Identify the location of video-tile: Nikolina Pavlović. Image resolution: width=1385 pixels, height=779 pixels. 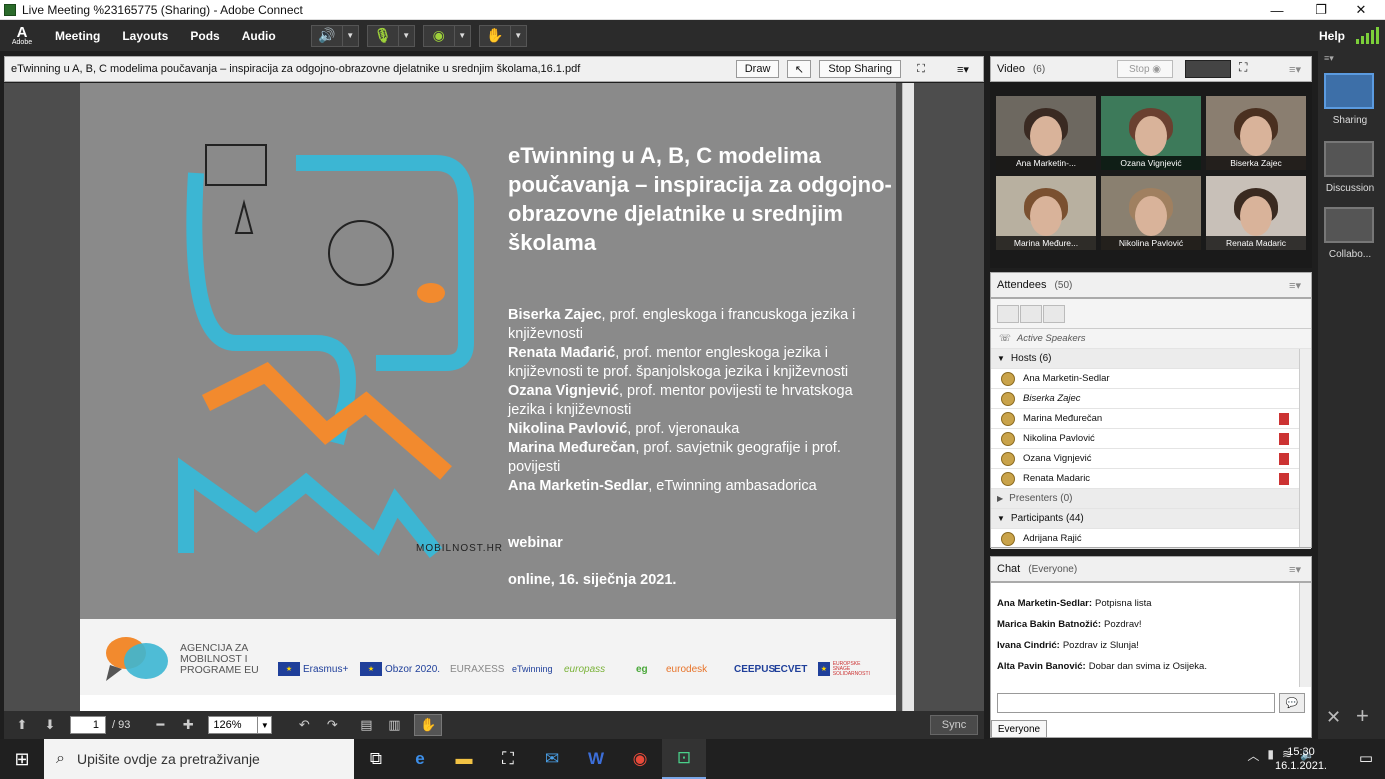
(1151, 213).